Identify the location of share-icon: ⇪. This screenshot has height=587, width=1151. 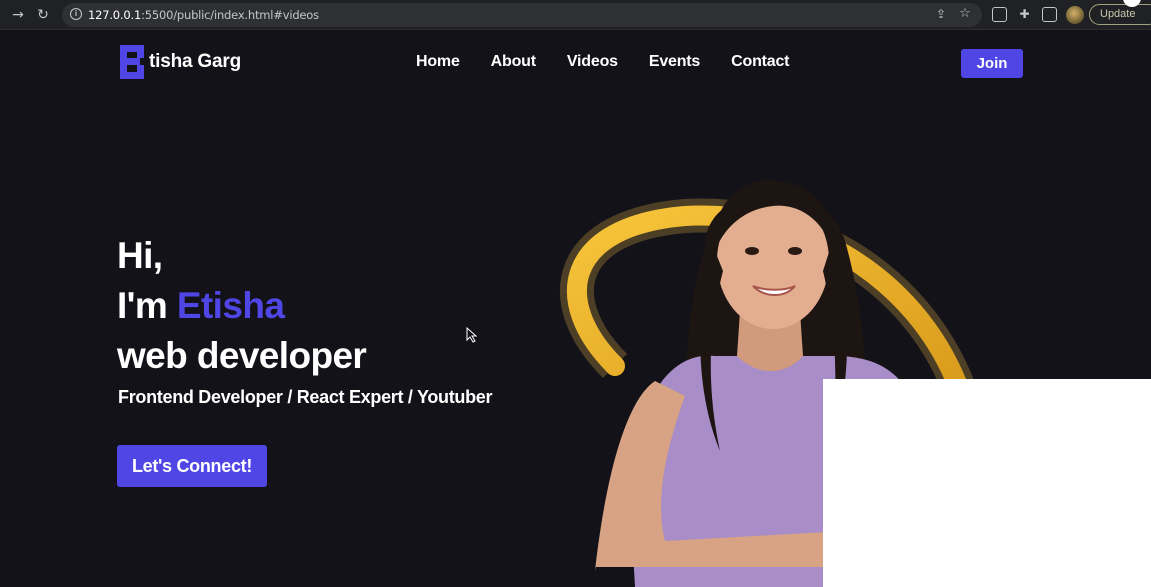
(941, 14).